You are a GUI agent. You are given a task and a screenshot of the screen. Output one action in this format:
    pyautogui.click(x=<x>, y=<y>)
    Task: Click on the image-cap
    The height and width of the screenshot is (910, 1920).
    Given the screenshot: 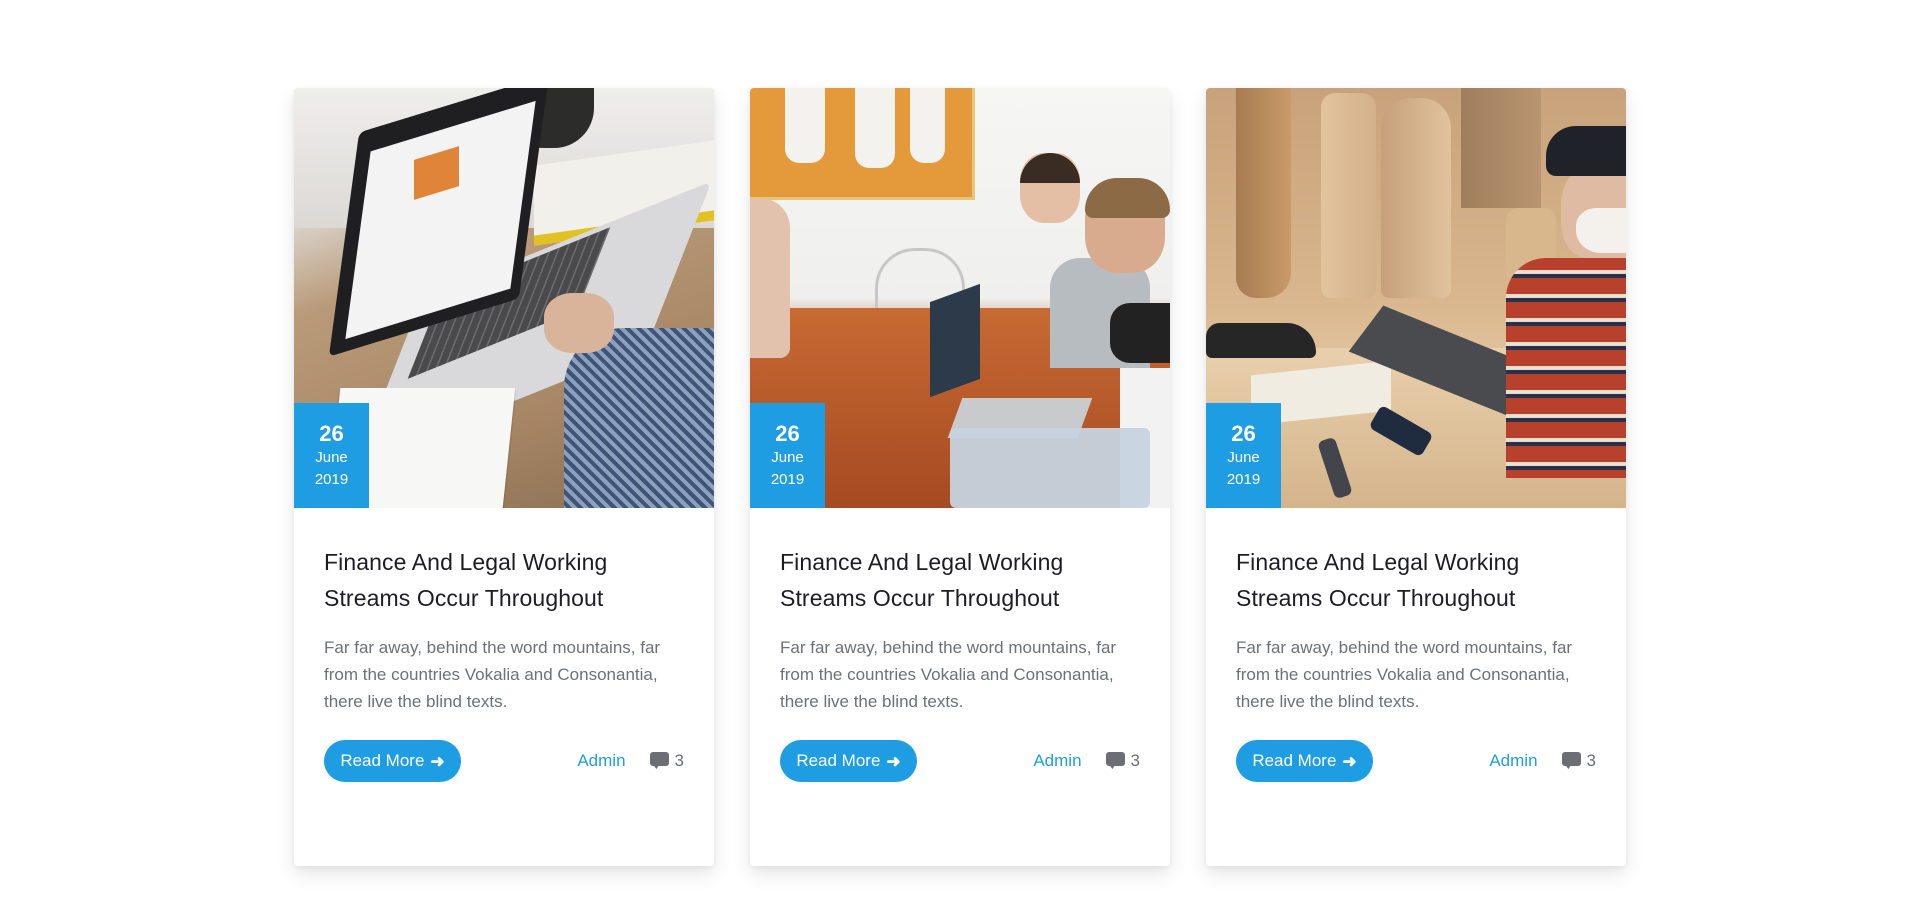 What is the action you would take?
    pyautogui.click(x=1586, y=151)
    